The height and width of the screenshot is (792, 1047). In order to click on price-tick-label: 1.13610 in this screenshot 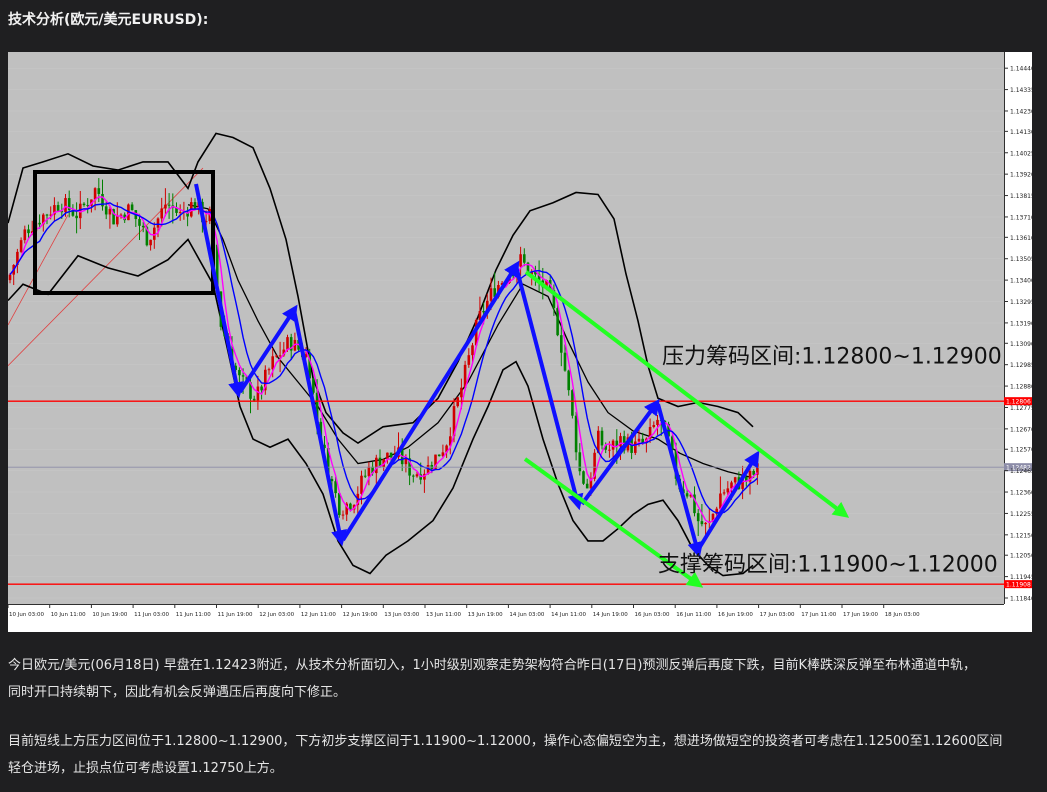, I will do `click(1021, 238)`.